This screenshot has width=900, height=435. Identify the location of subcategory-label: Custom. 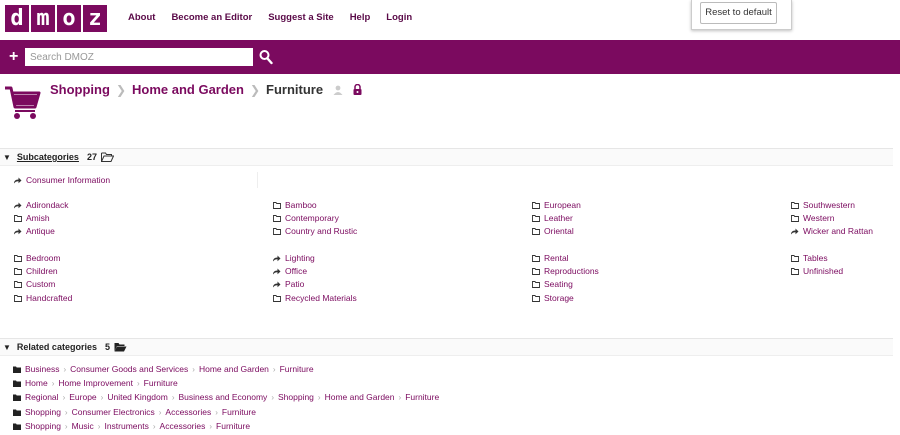
(41, 284).